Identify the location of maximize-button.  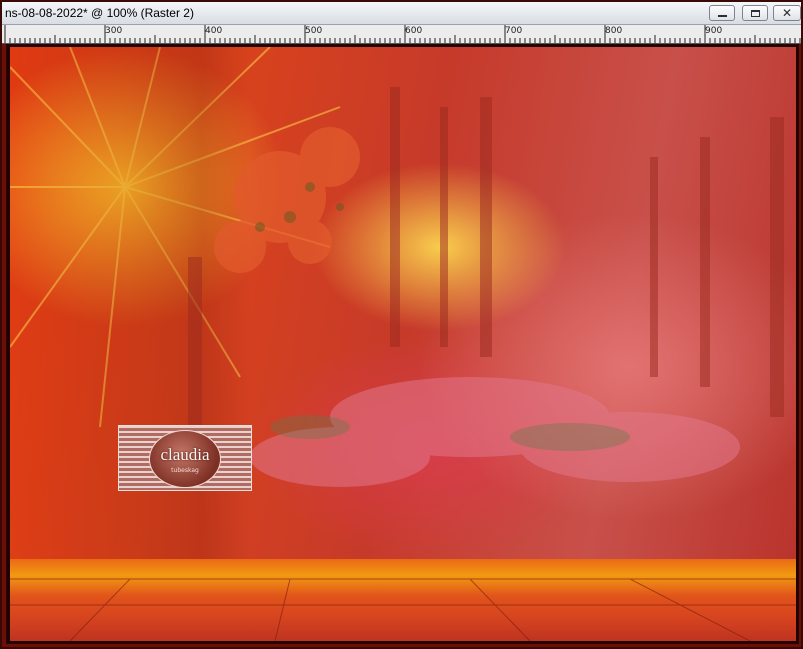
(755, 13).